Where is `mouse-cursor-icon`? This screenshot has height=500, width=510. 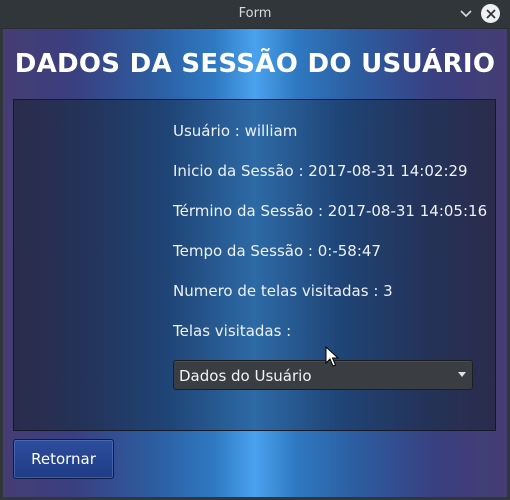
mouse-cursor-icon is located at coordinates (332, 356).